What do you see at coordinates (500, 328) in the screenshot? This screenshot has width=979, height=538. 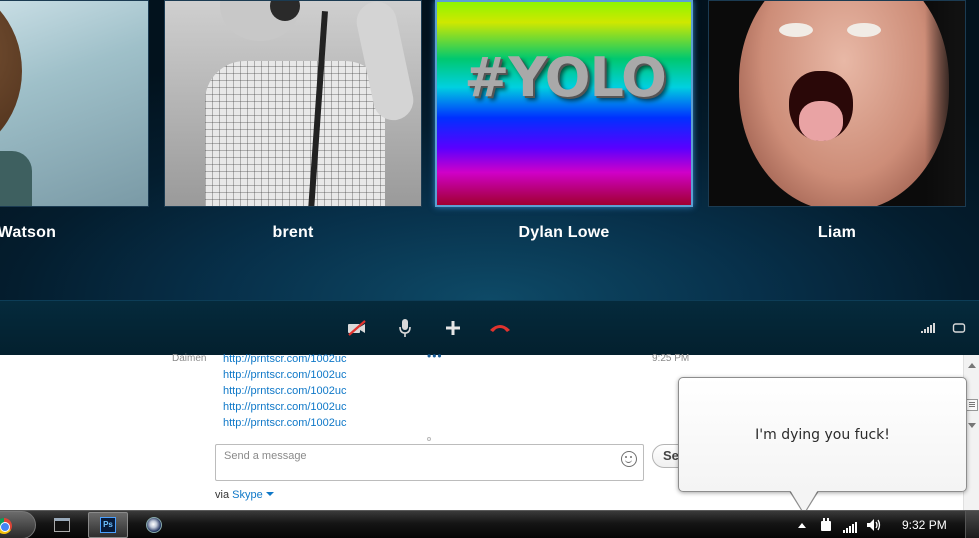 I see `hang-up-icon` at bounding box center [500, 328].